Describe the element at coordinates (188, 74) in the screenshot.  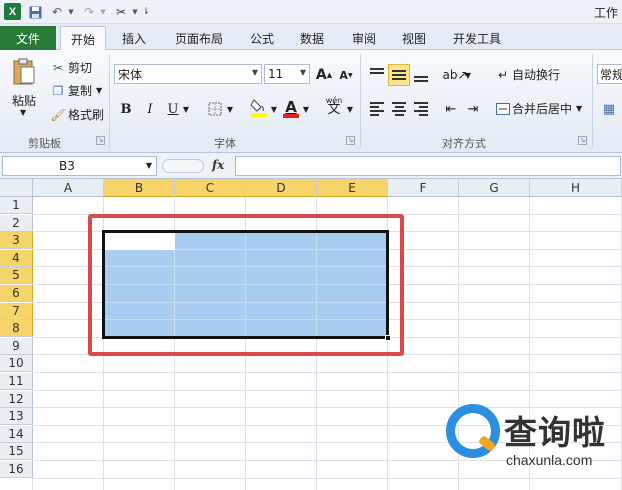
I see `font-name-combo: 宋体 ▼` at that location.